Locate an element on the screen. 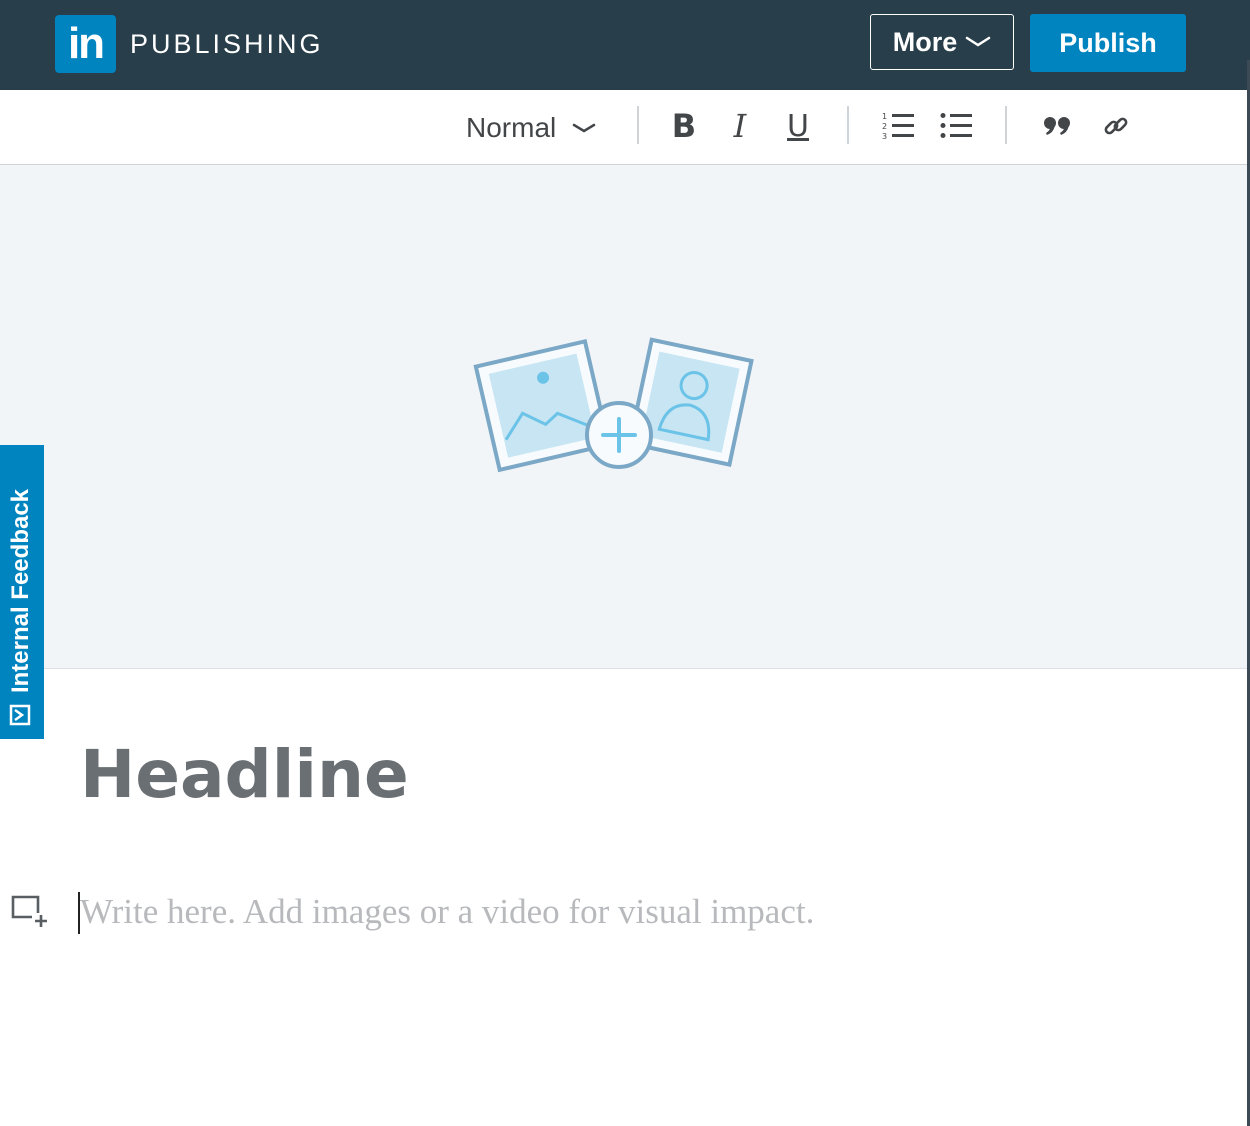 The image size is (1250, 1126). publish-button: Publish is located at coordinates (1108, 43).